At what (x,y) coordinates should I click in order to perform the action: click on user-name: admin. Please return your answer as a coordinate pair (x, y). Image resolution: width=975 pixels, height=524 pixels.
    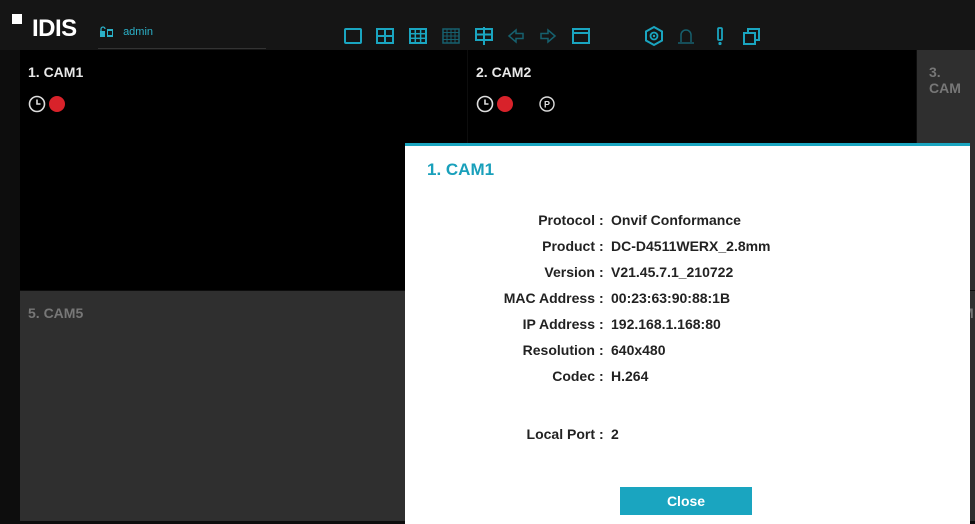
    Looking at the image, I should click on (138, 32).